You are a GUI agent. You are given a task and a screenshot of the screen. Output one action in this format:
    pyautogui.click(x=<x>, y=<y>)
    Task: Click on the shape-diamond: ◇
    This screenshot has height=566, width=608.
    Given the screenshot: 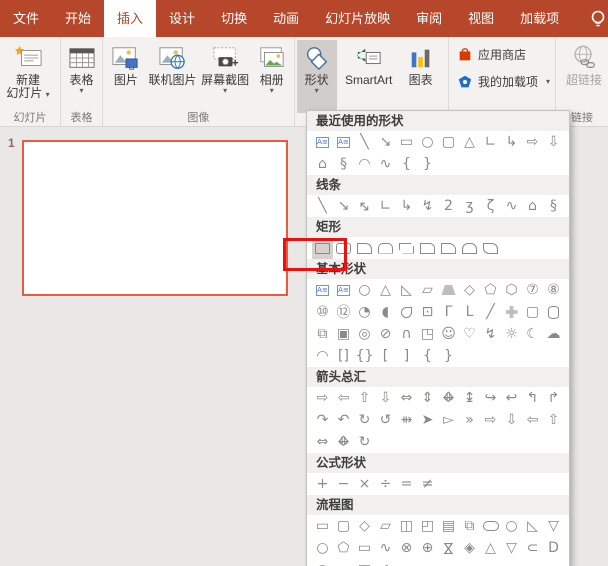 What is the action you would take?
    pyautogui.click(x=469, y=290)
    